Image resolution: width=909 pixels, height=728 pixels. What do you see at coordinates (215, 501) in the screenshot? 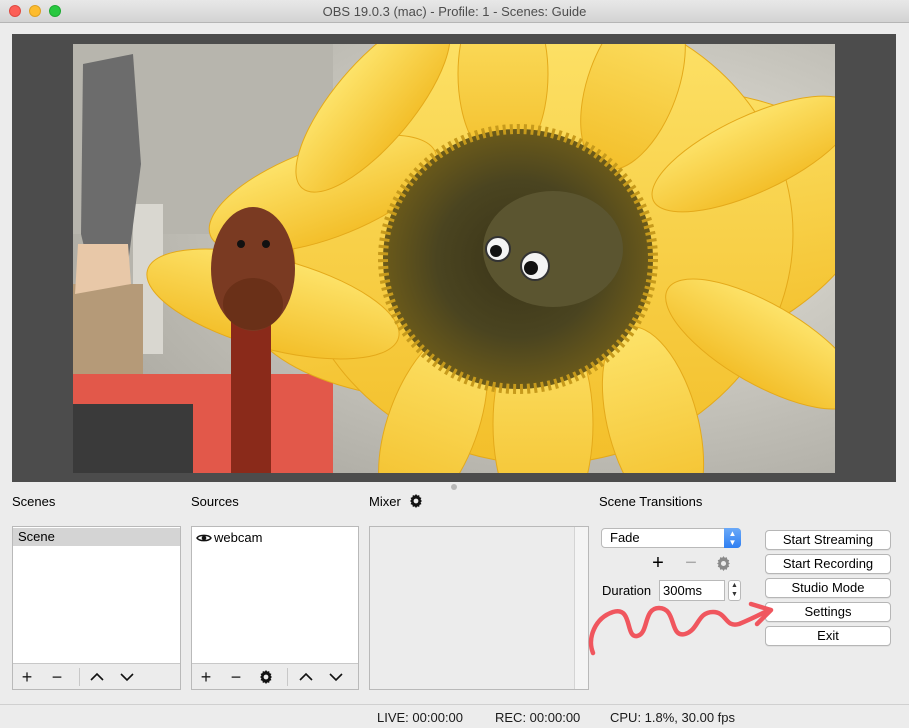
I see `sources-label: Sources` at bounding box center [215, 501].